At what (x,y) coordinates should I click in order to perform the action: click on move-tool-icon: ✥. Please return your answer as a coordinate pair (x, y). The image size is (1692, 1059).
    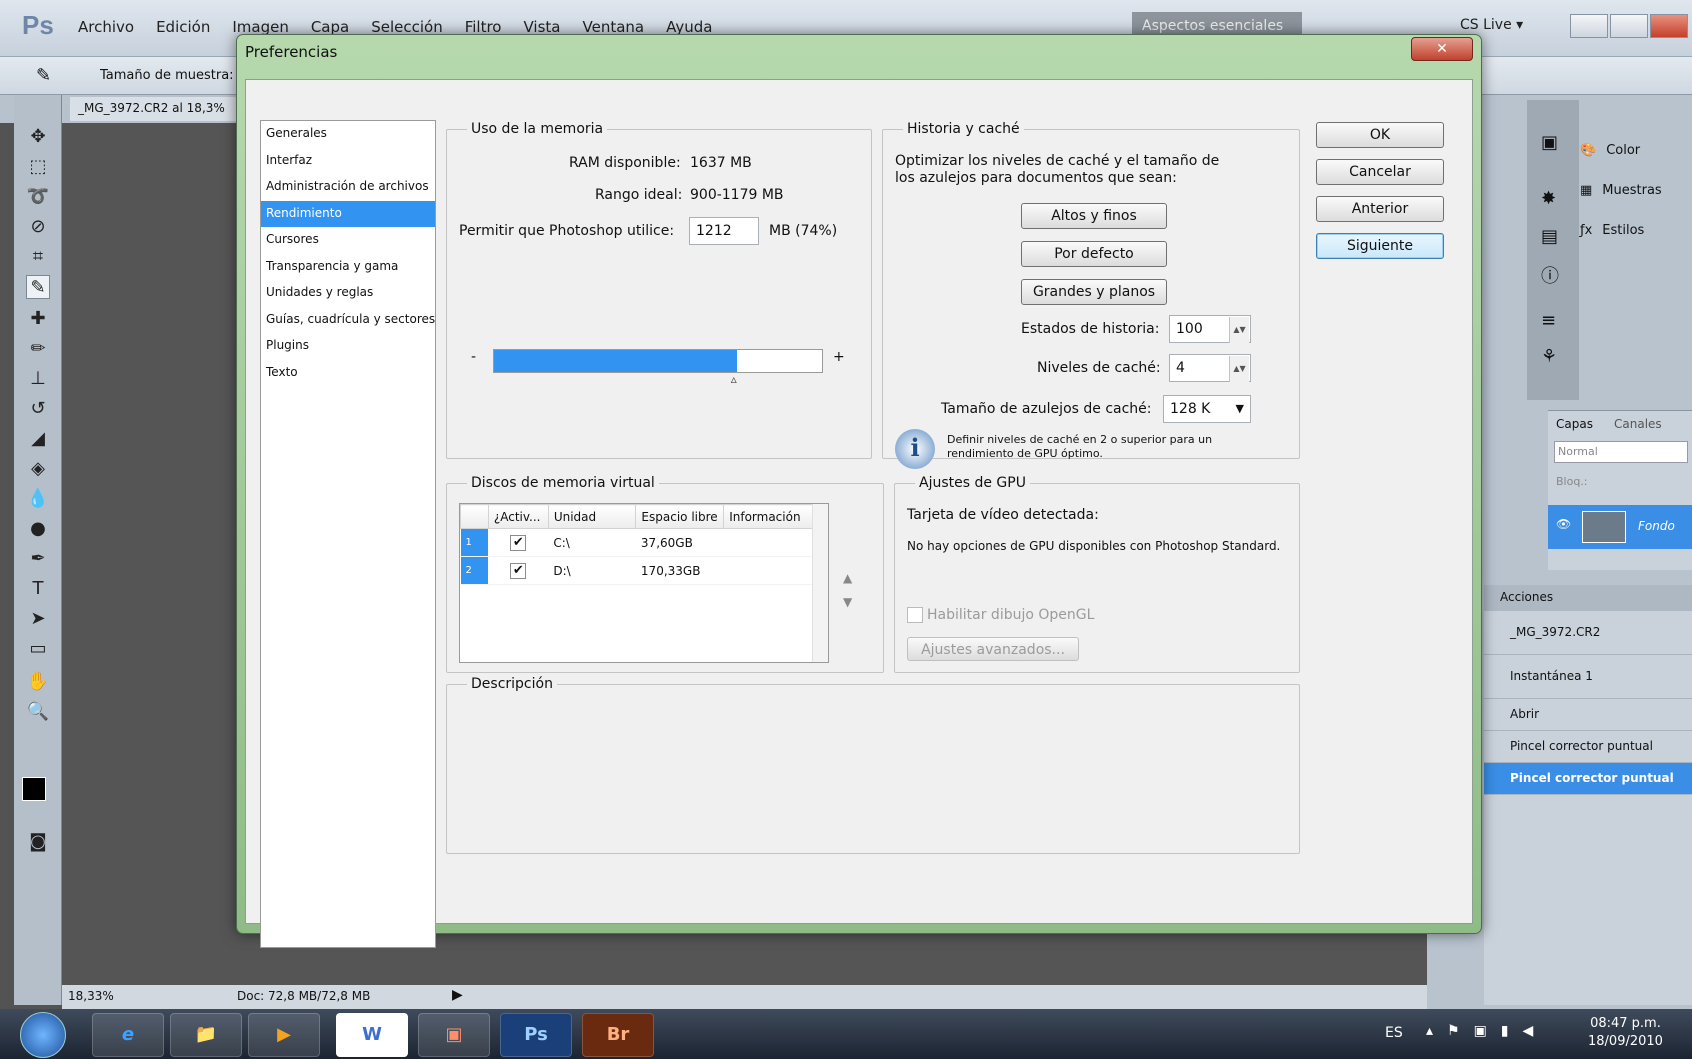
    Looking at the image, I should click on (38, 137).